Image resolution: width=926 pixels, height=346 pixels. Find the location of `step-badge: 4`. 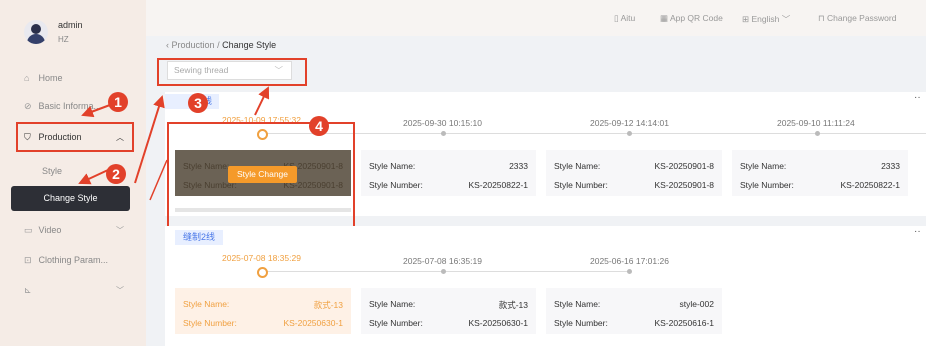

step-badge: 4 is located at coordinates (319, 126).